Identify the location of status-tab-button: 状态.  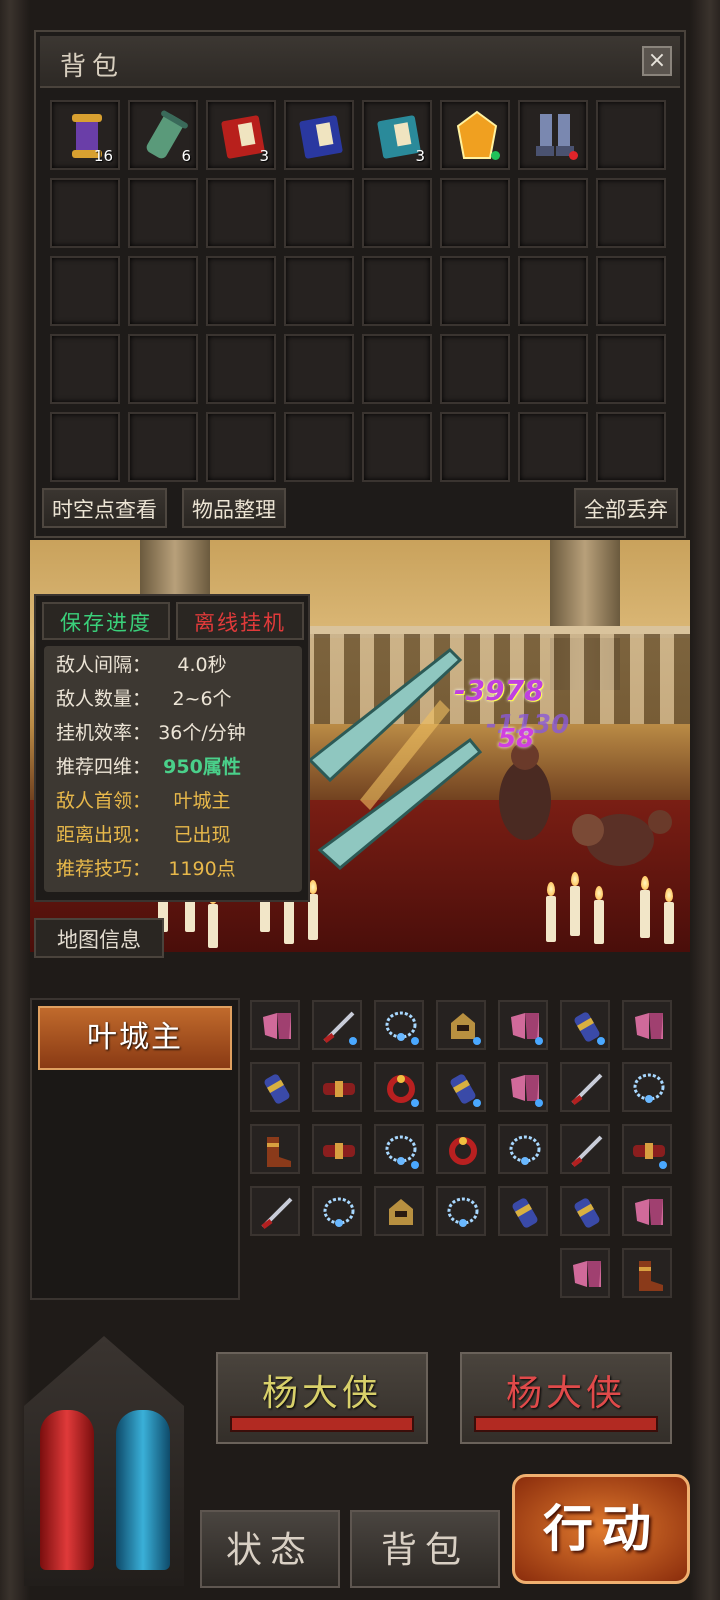
(270, 1549).